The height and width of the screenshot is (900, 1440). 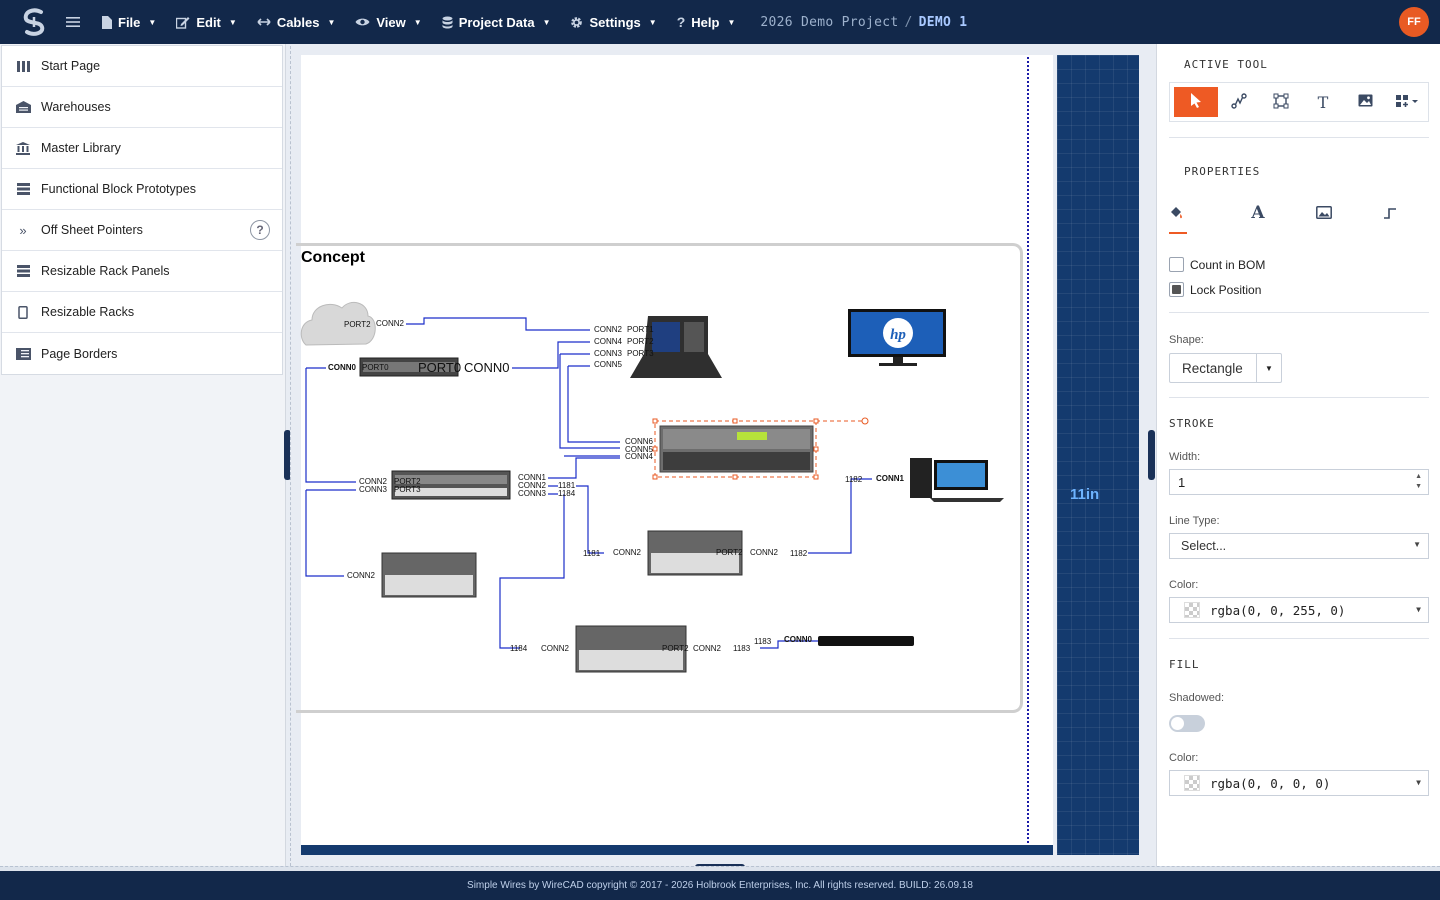 I want to click on tab-fill, so click(x=1178, y=217).